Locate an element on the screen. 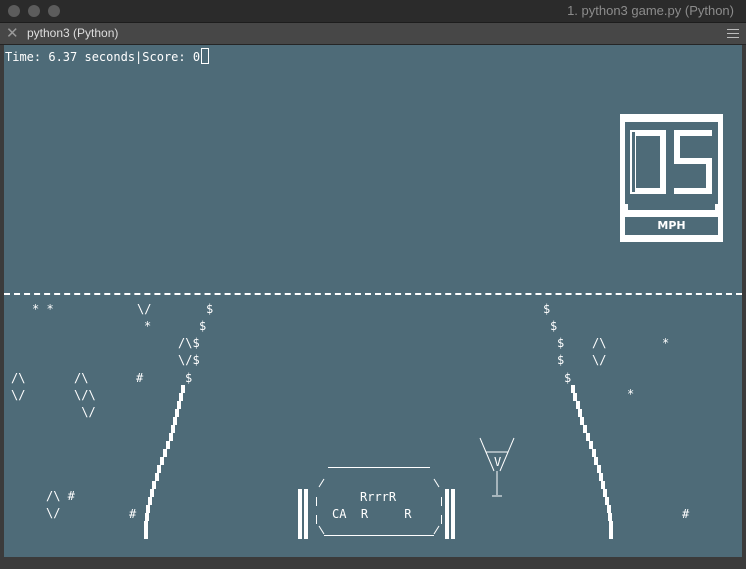 The image size is (746, 569). window-bottom-edge is located at coordinates (373, 563).